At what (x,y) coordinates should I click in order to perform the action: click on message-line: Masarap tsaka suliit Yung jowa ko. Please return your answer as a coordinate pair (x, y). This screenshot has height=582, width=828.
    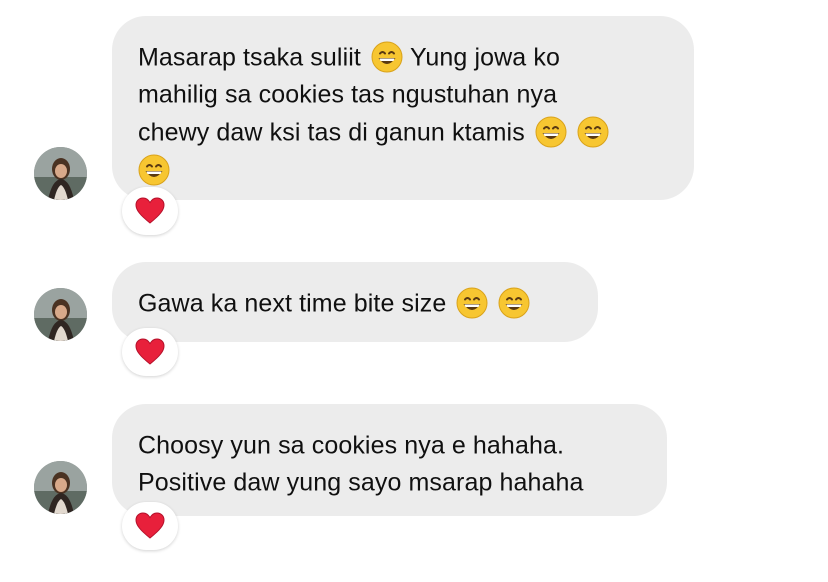
    Looking at the image, I should click on (404, 56).